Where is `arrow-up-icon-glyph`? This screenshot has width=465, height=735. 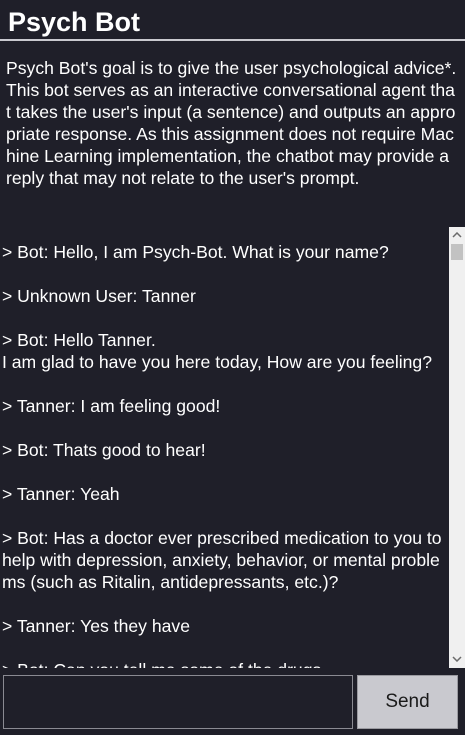
arrow-up-icon-glyph is located at coordinates (457, 234).